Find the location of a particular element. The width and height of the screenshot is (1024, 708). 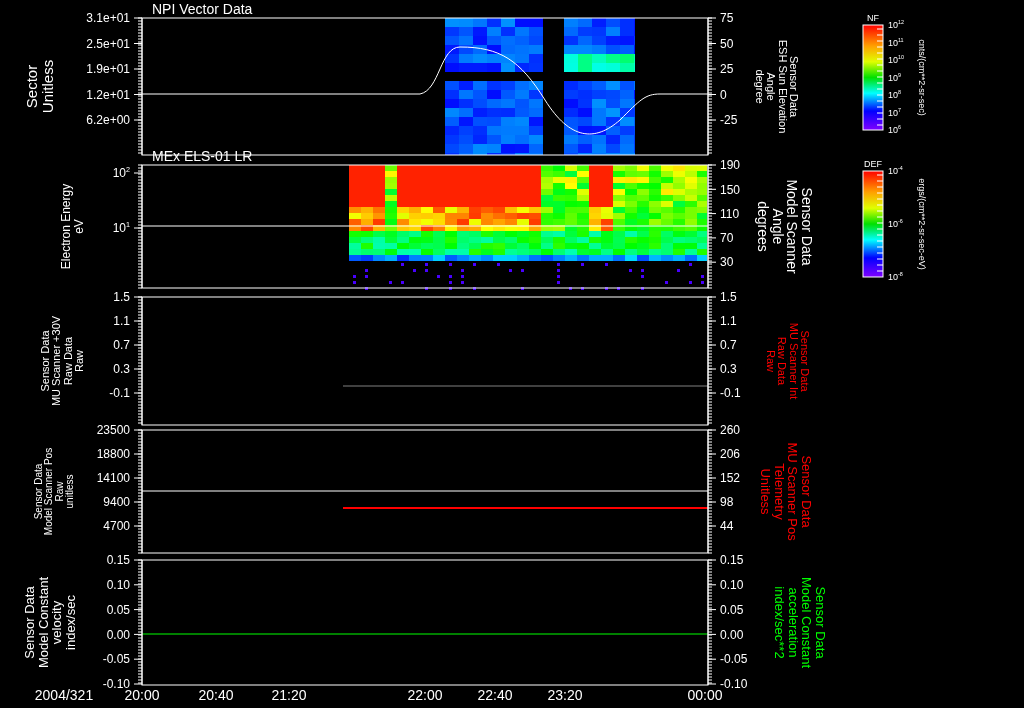

axis-tick-label: 0 is located at coordinates (723, 94).